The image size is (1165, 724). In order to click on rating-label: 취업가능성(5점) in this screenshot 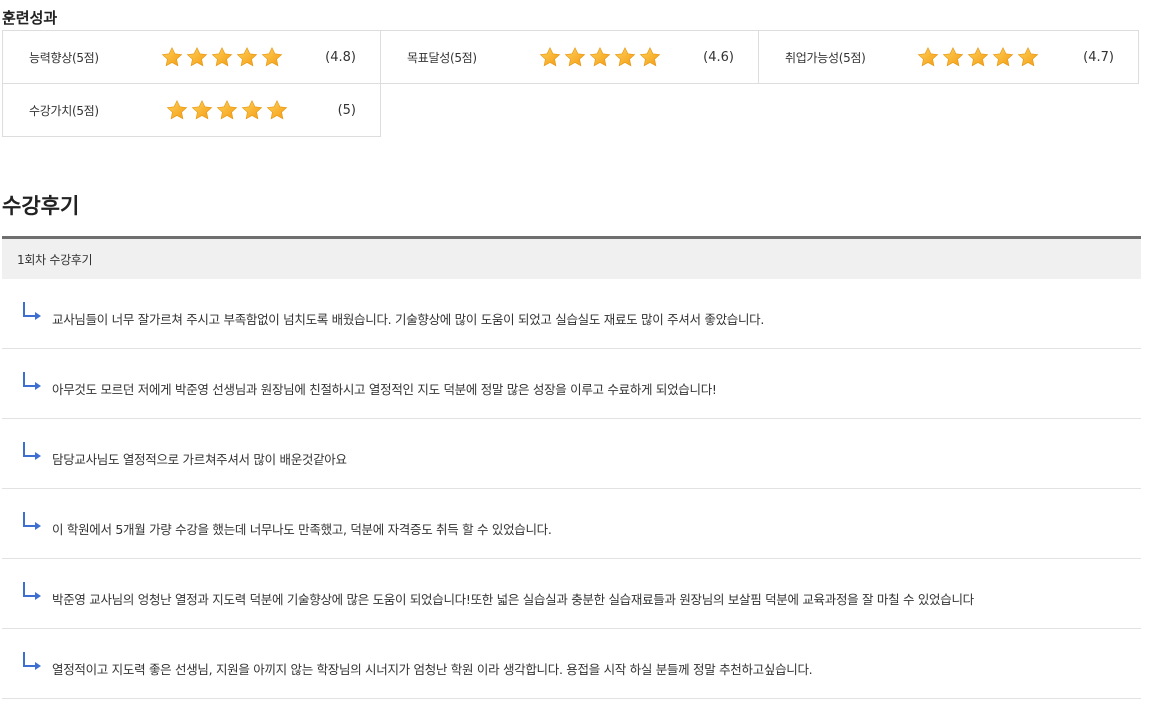, I will do `click(825, 57)`.